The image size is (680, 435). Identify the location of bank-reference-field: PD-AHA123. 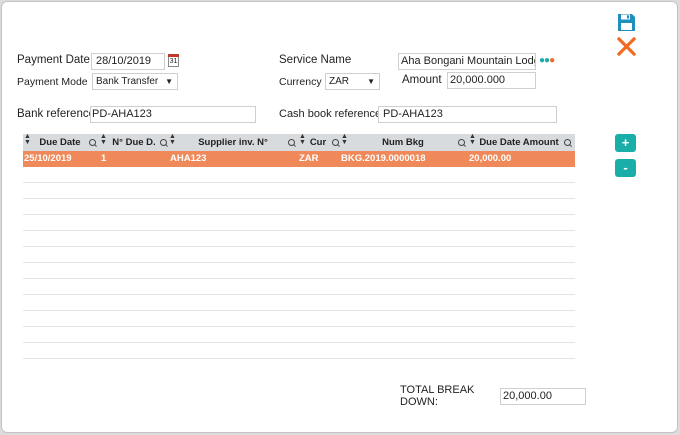
(173, 114).